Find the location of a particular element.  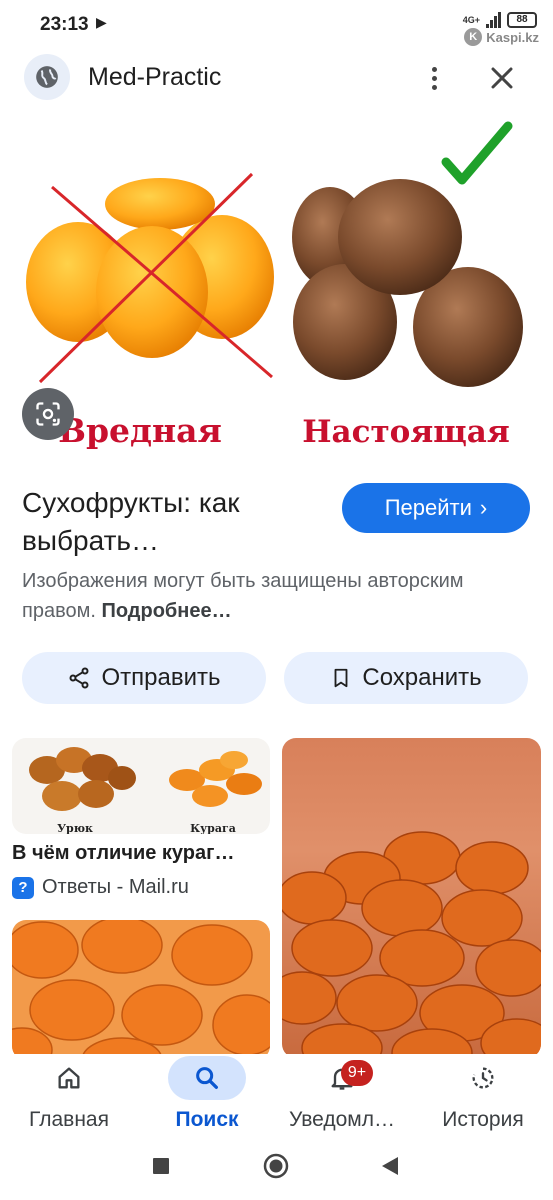

nav-home: Главная is located at coordinates (69, 1095).